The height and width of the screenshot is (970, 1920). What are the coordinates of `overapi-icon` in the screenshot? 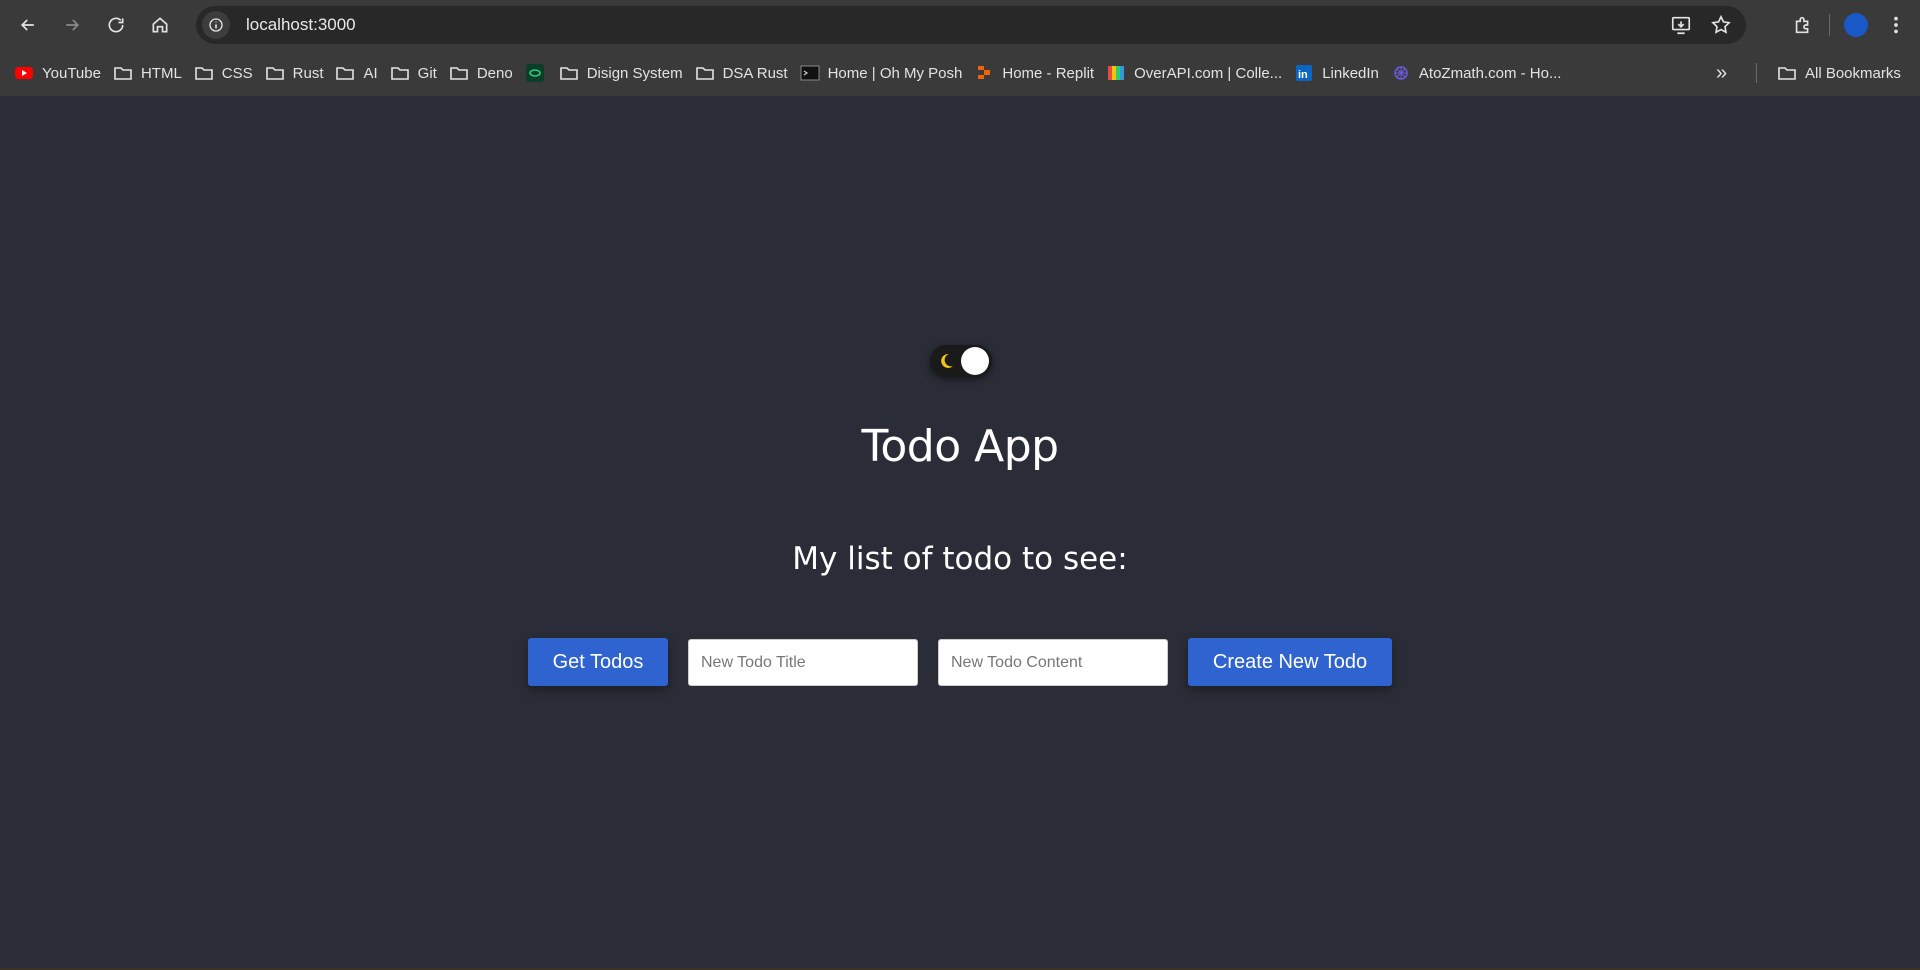 It's located at (1116, 73).